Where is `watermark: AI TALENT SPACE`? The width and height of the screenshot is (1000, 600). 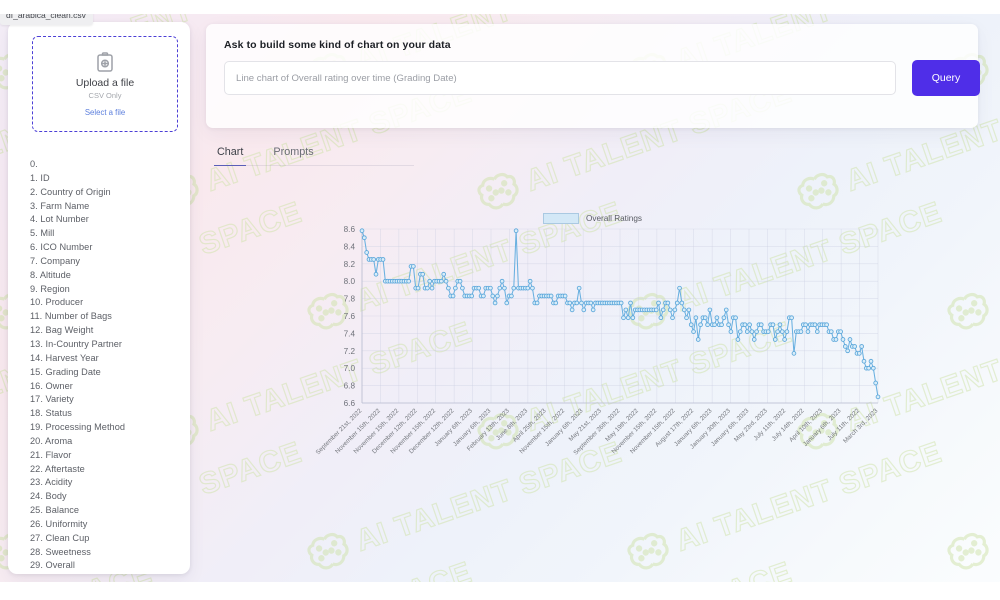 watermark: AI TALENT SPACE is located at coordinates (972, 505).